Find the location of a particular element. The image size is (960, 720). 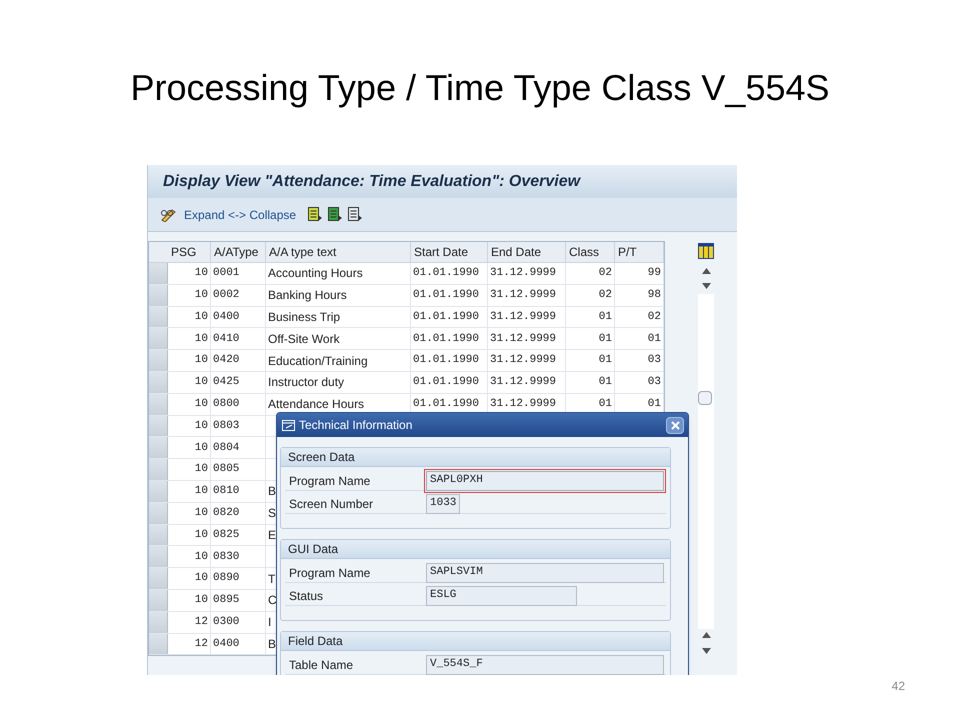

table-cell-text: 0805 is located at coordinates (226, 470).